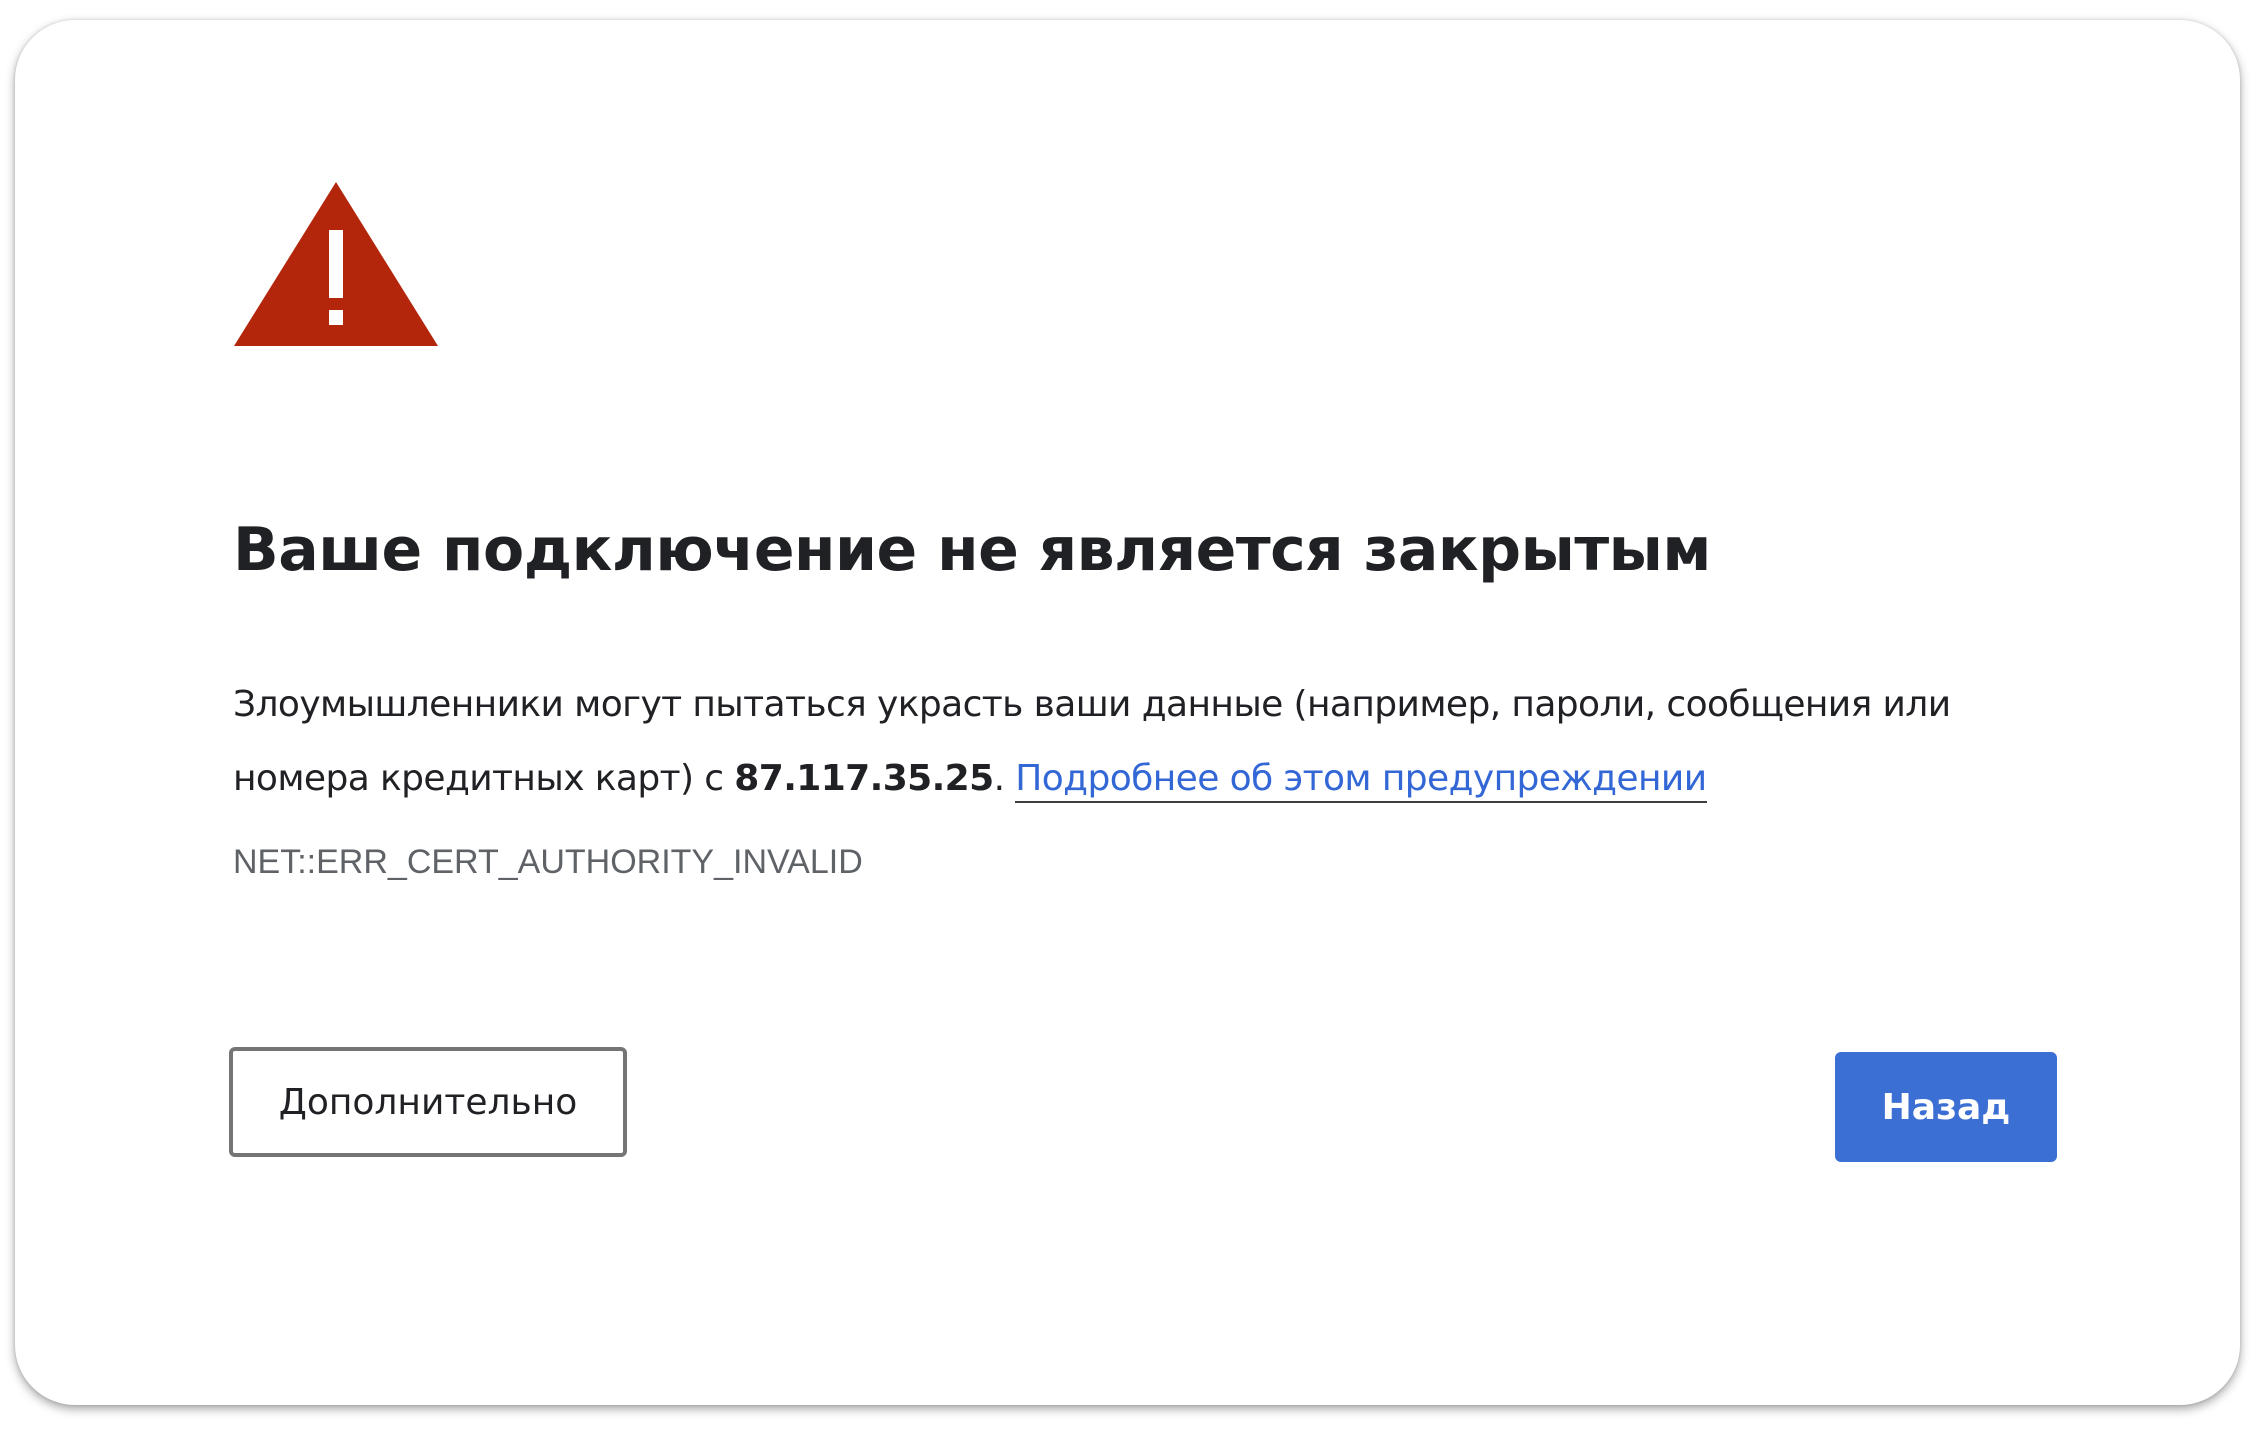 The width and height of the screenshot is (2256, 1440). I want to click on advanced-button: Дополнительно, so click(428, 1102).